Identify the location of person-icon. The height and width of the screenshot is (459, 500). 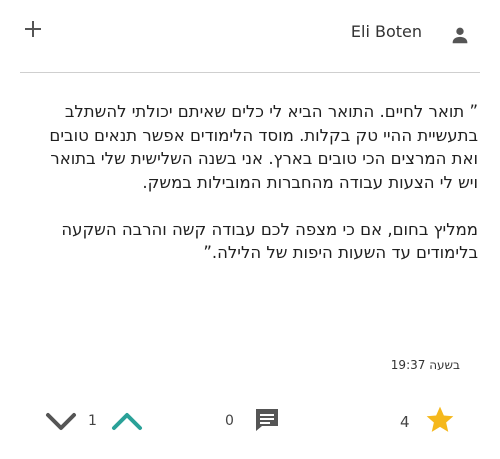
(460, 35).